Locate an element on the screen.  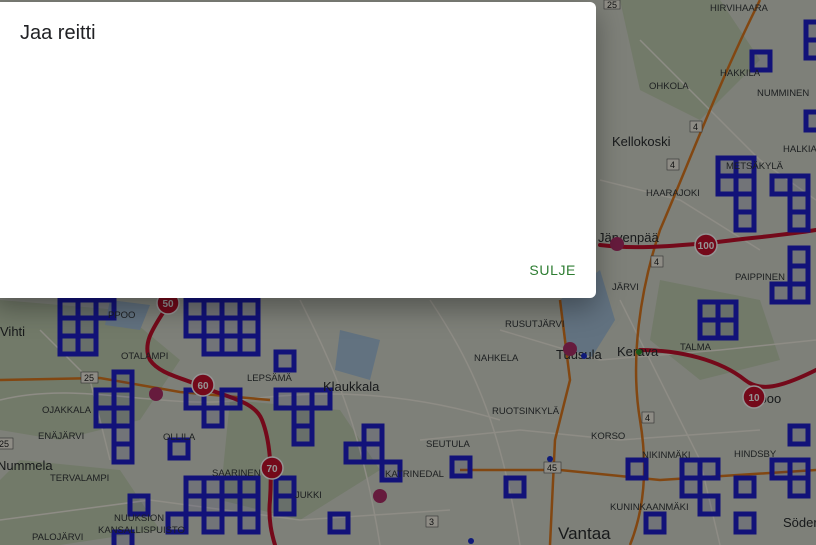
close-button: SULJE is located at coordinates (552, 270).